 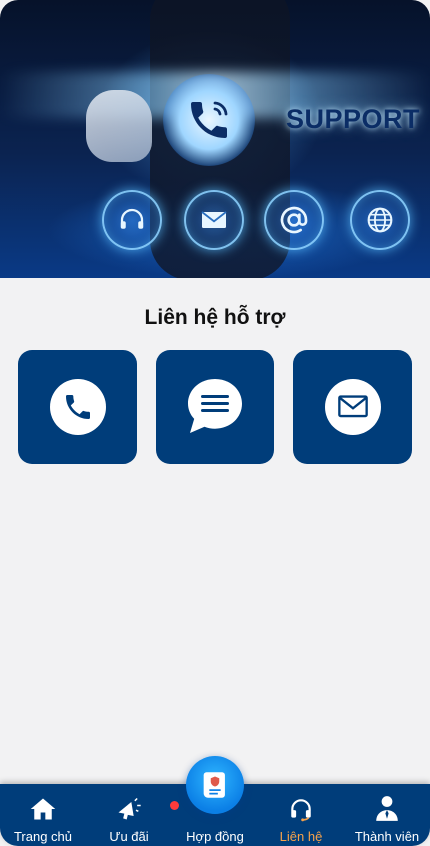 What do you see at coordinates (387, 836) in the screenshot?
I see `tab-member-label: Thành viên` at bounding box center [387, 836].